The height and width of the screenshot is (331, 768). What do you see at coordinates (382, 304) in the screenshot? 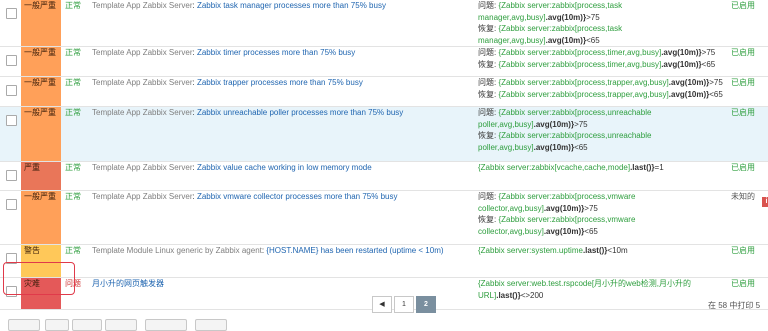
I see `prev-page-button: ◀` at bounding box center [382, 304].